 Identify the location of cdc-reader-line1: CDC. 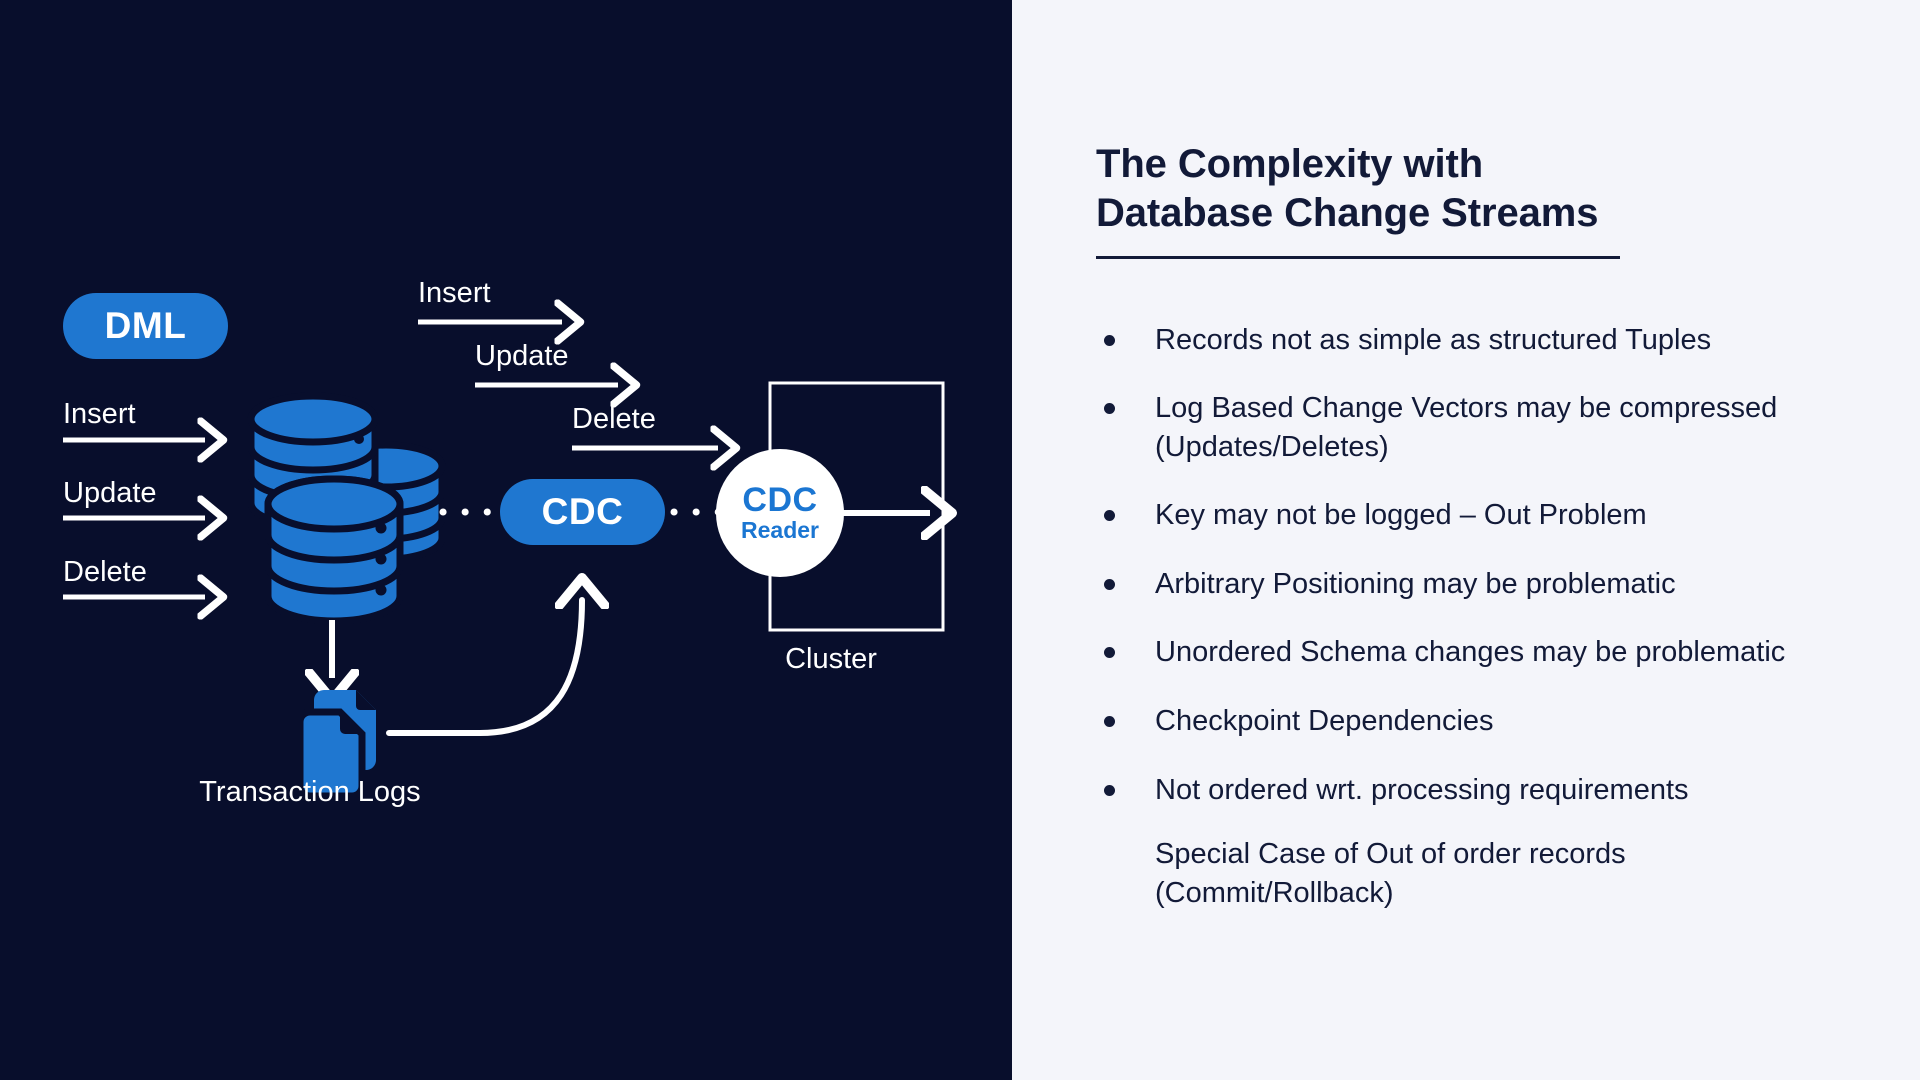
(780, 500).